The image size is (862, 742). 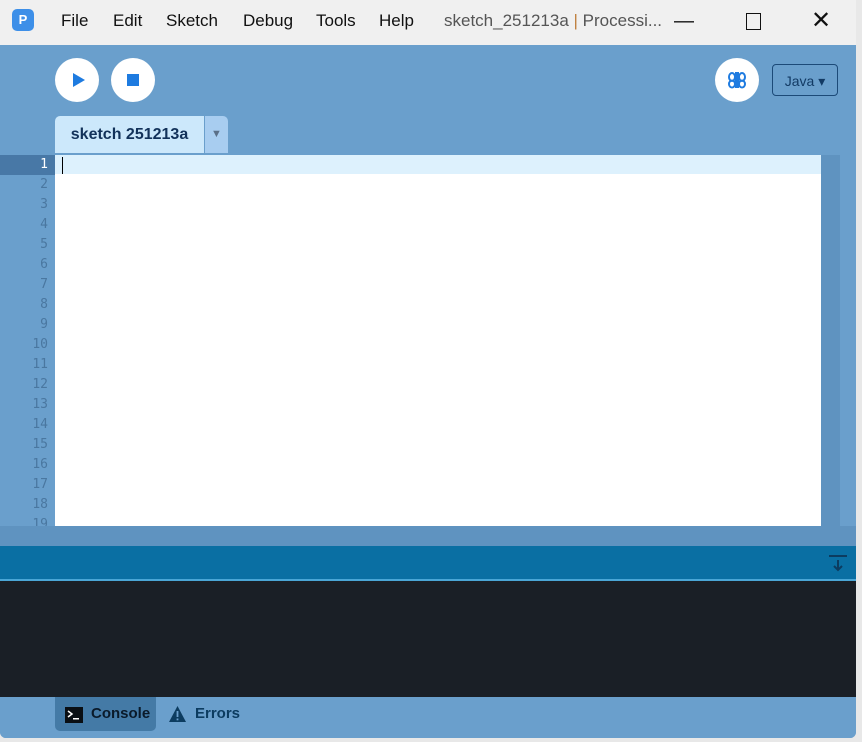 What do you see at coordinates (428, 563) in the screenshot?
I see `console-header` at bounding box center [428, 563].